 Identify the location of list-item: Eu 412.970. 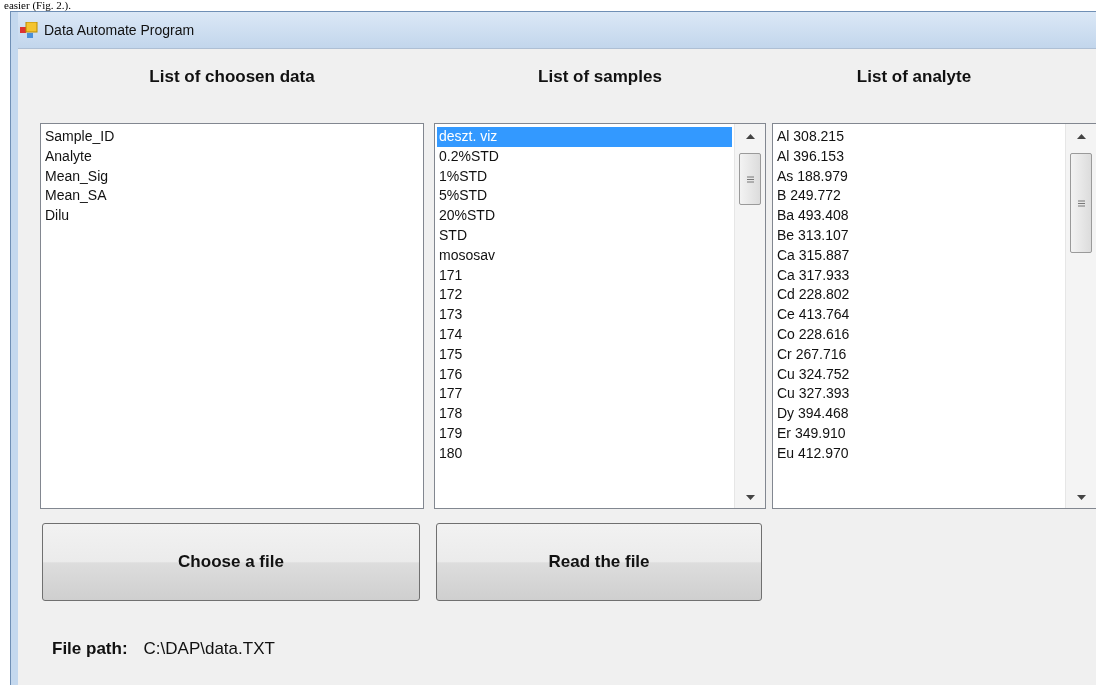
(919, 453).